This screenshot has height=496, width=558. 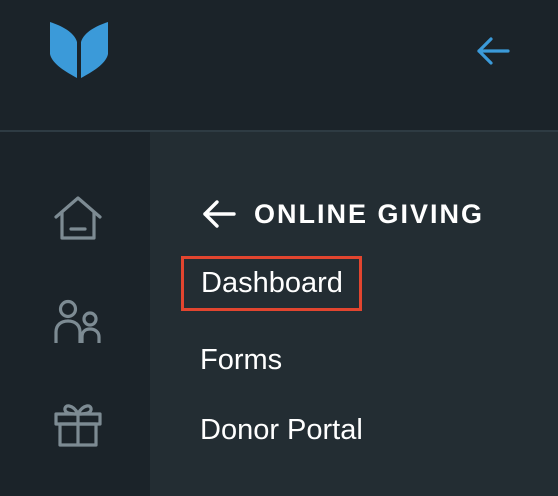 What do you see at coordinates (271, 283) in the screenshot?
I see `nav-link-dashboard: Dashboard` at bounding box center [271, 283].